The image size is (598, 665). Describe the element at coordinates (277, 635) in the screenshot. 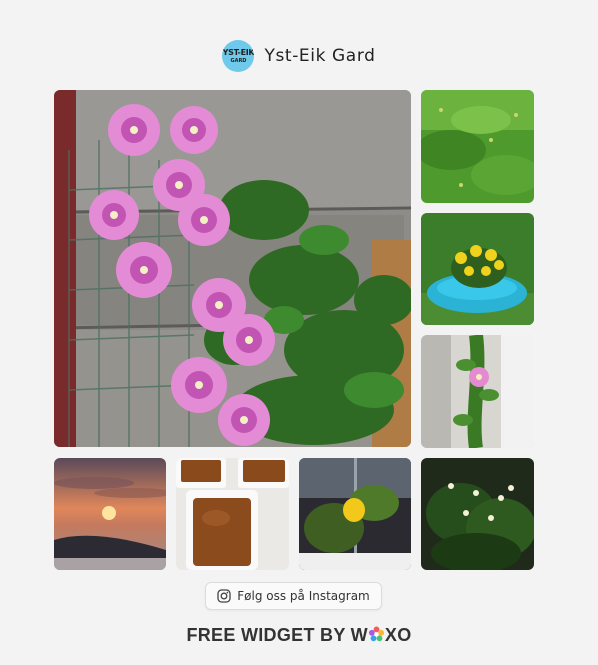

I see `footer-text-prefix: FREE WIDGET BY W` at that location.